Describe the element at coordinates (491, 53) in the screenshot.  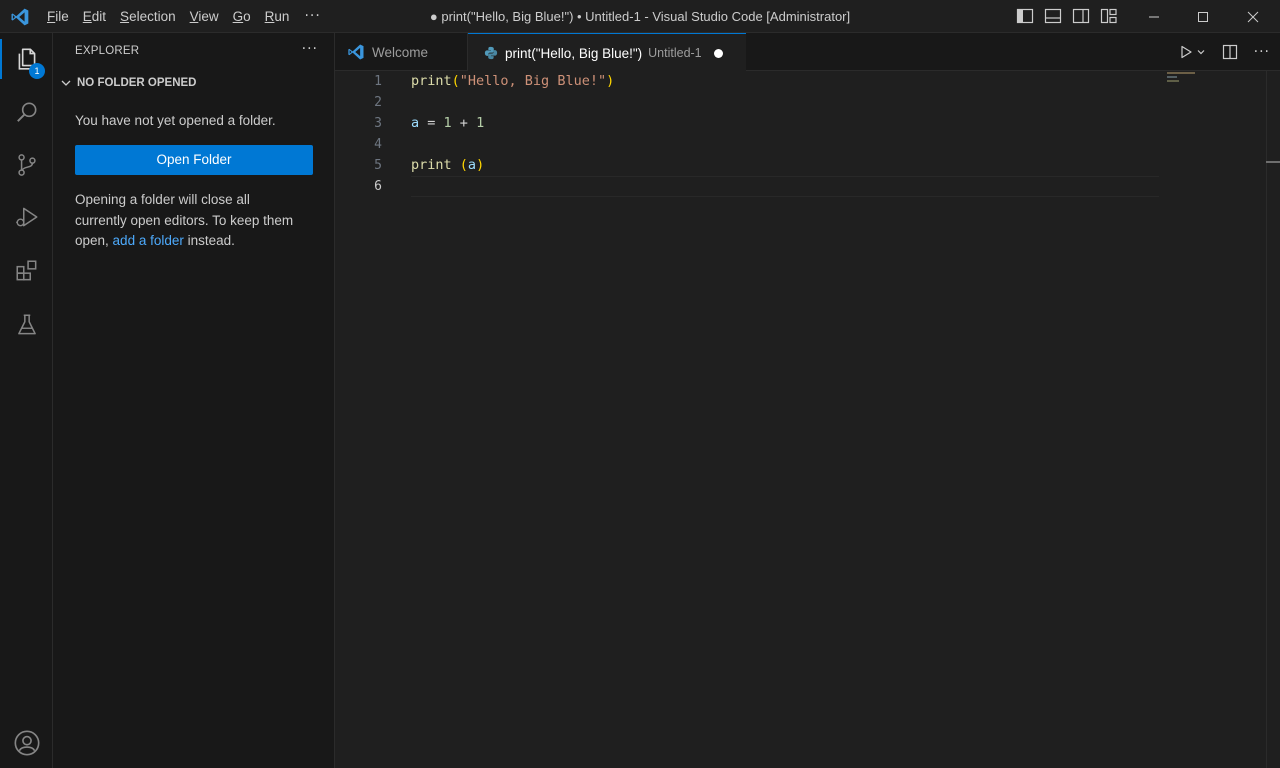
I see `python-icon` at that location.